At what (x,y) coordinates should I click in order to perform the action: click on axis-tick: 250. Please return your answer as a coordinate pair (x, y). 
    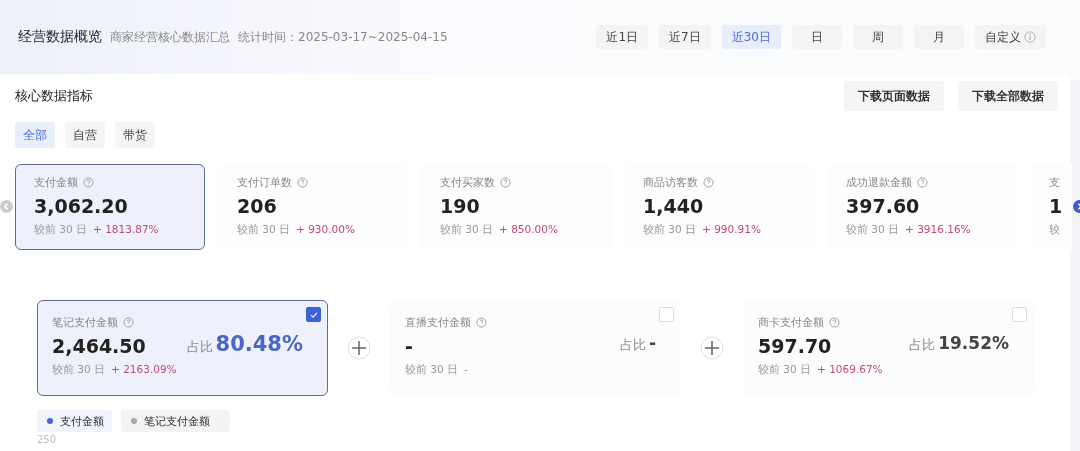
    Looking at the image, I should click on (47, 439).